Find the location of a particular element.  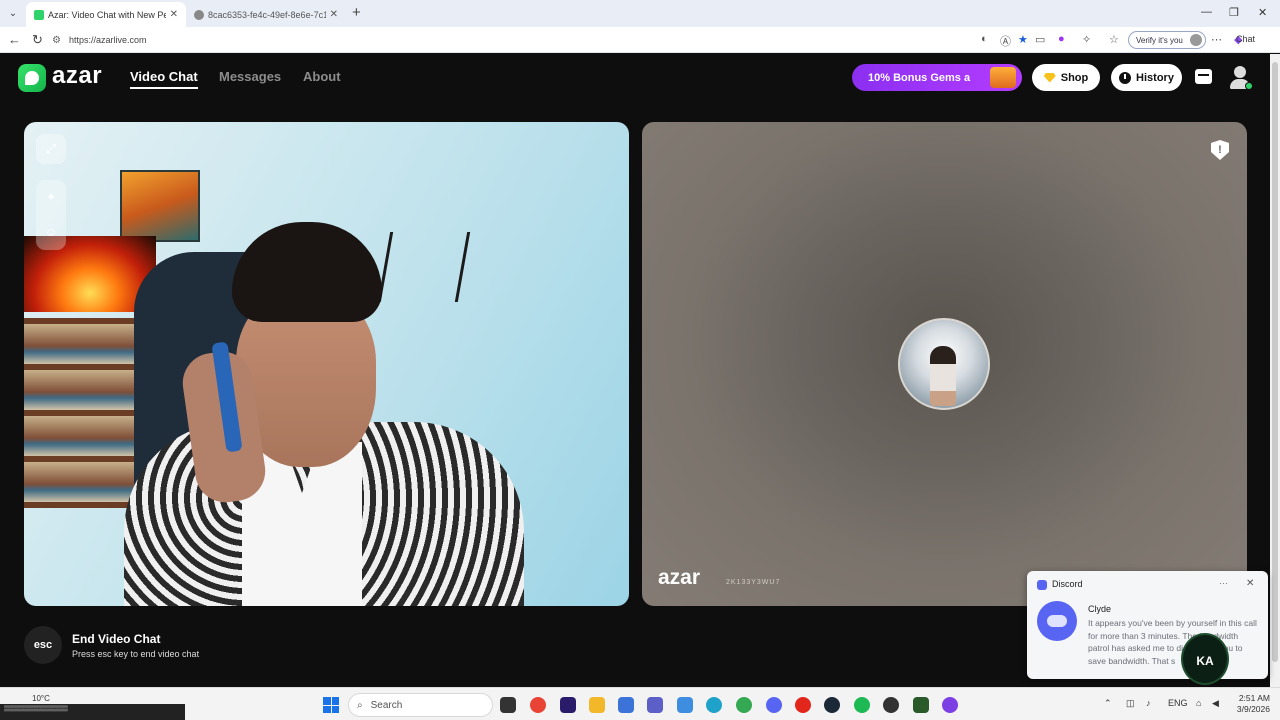

terminal-icon is located at coordinates (921, 705).